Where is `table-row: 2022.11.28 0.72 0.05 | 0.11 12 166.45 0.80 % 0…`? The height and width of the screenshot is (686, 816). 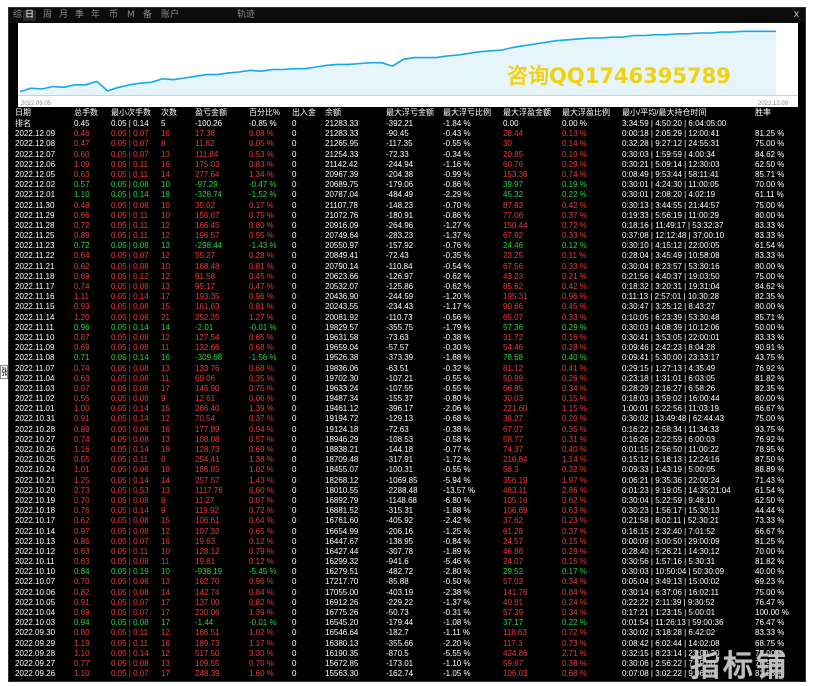 table-row: 2022.11.28 0.72 0.05 | 0.11 12 166.45 0.80 % 0… is located at coordinates (407, 225).